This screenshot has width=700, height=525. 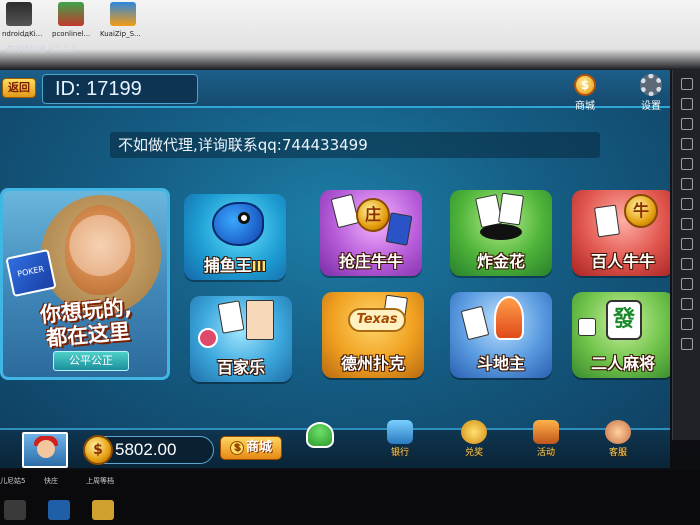 I want to click on settings-button: 设置, so click(x=651, y=93).